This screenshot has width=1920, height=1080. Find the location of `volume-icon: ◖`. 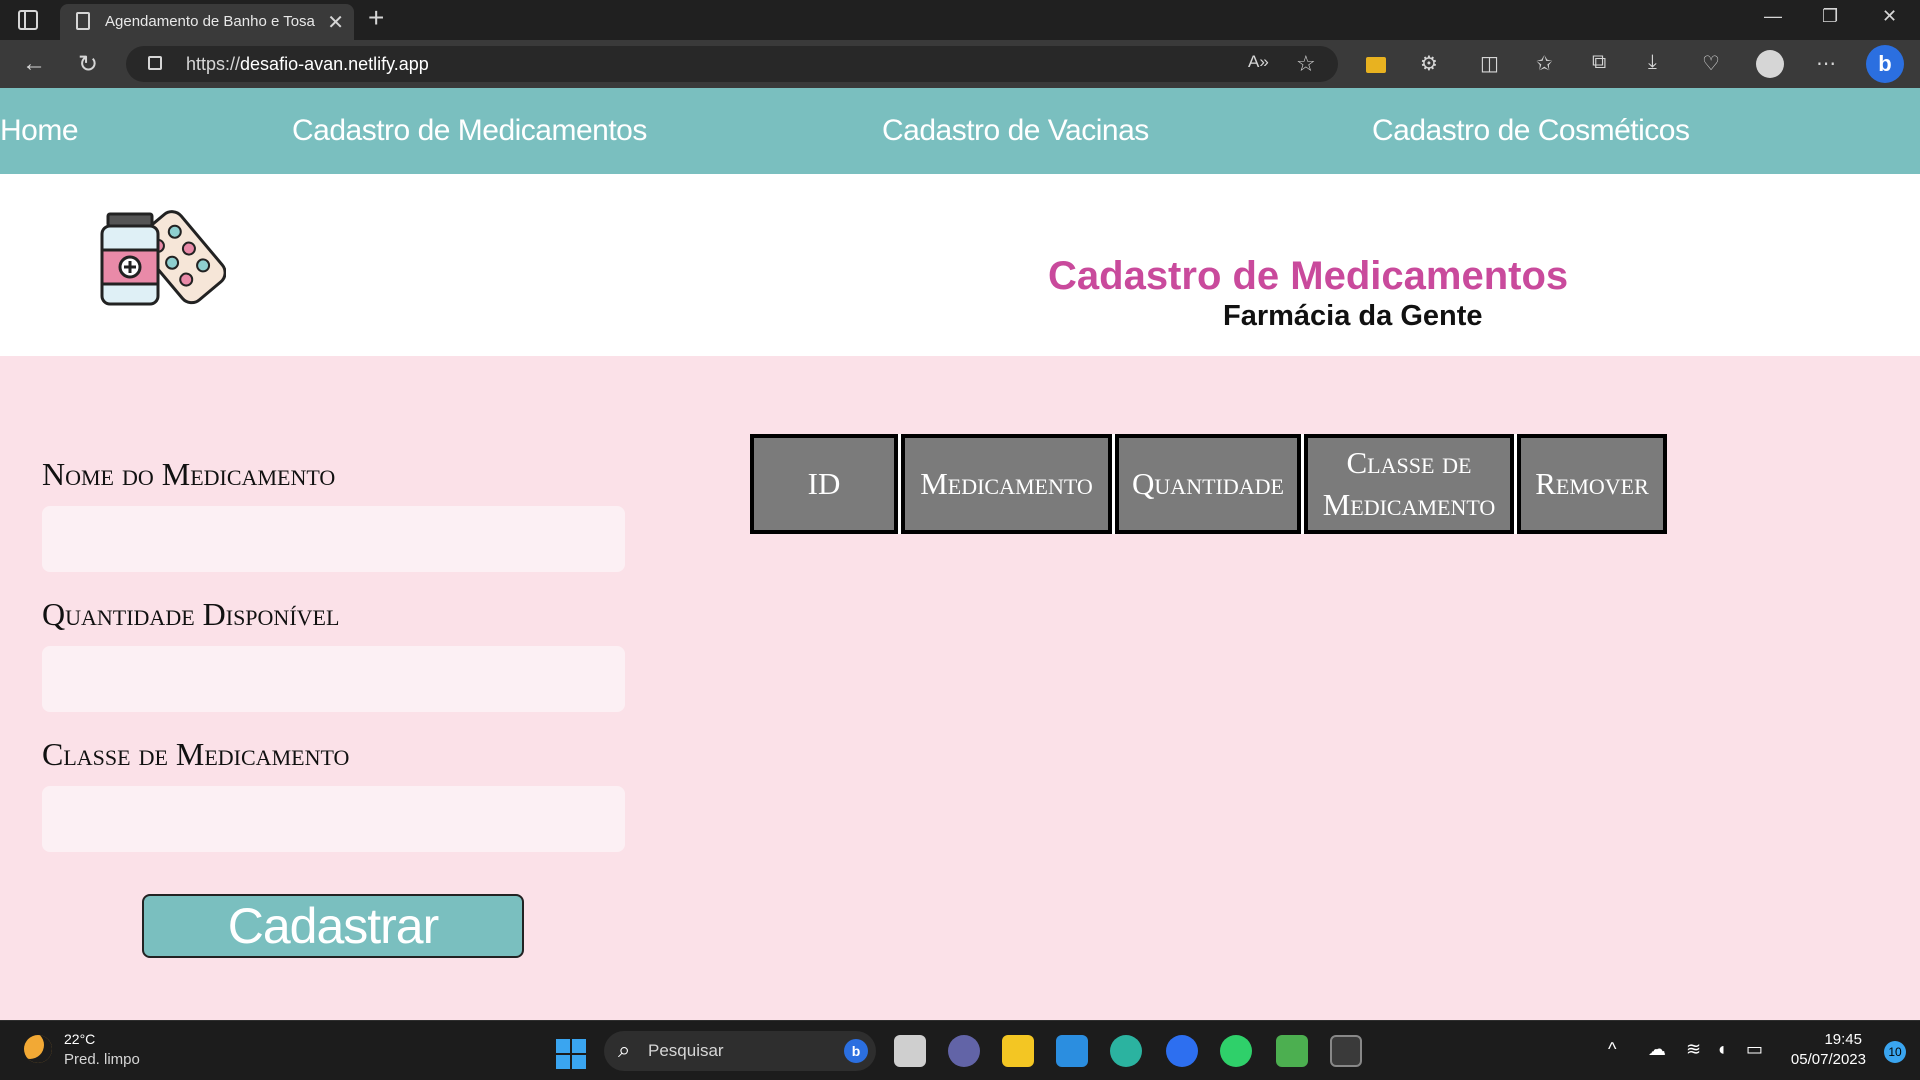

volume-icon: ◖ is located at coordinates (1721, 1049).